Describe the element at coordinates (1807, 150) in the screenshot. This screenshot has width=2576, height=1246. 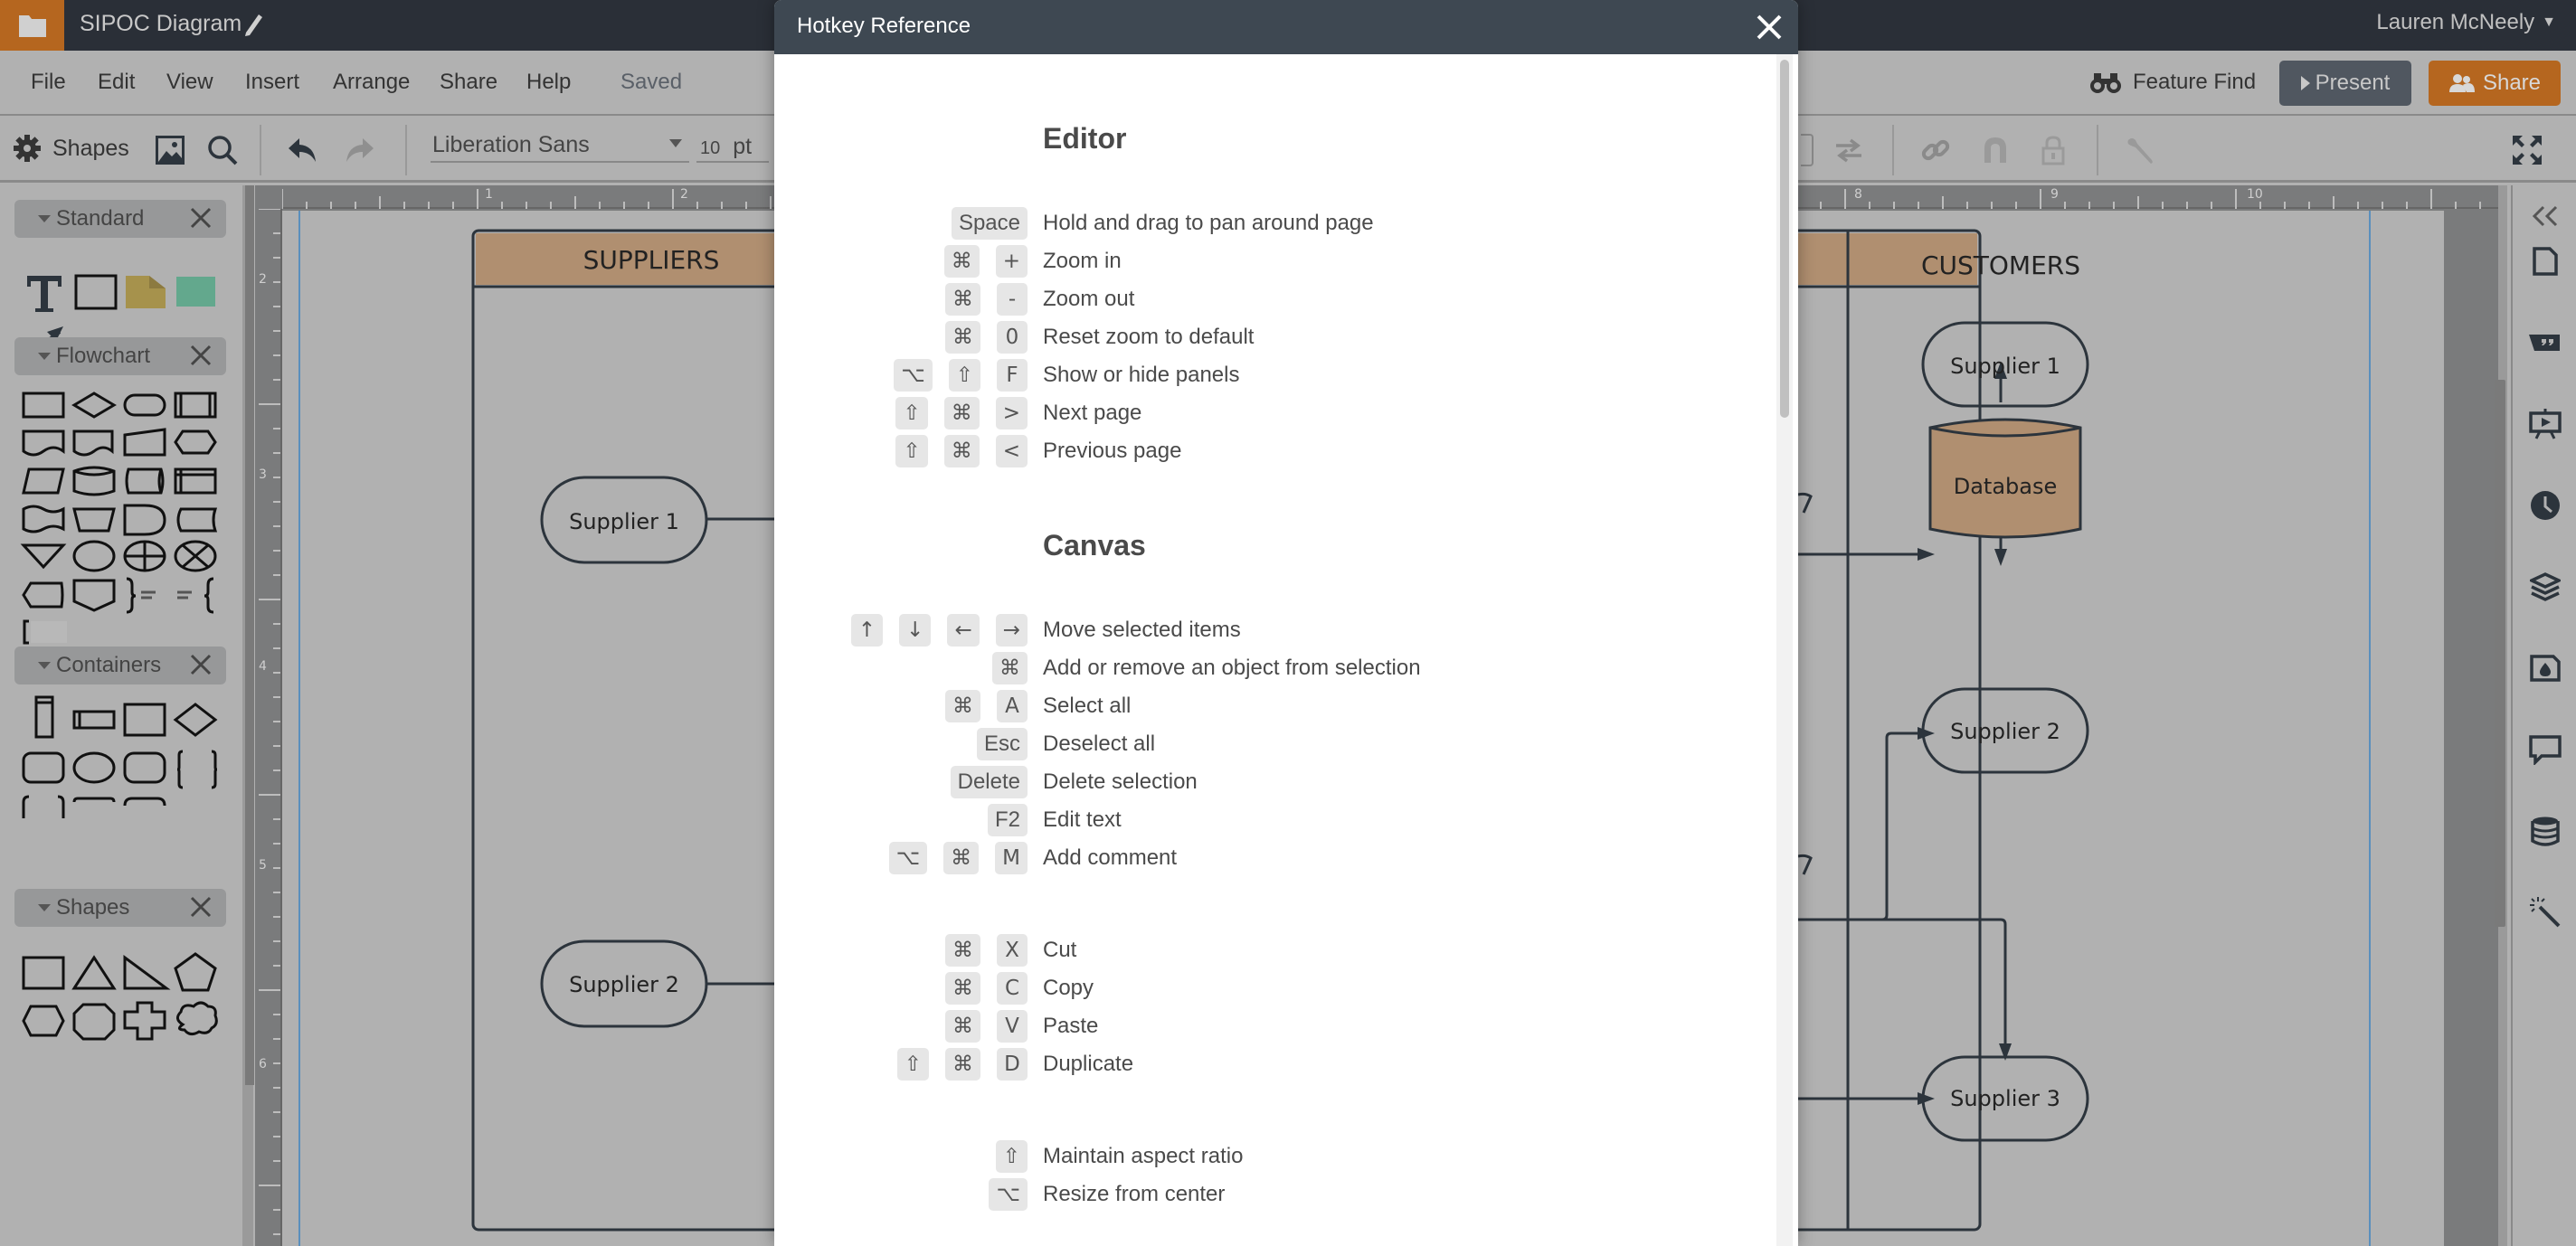
I see `line-style-box` at that location.